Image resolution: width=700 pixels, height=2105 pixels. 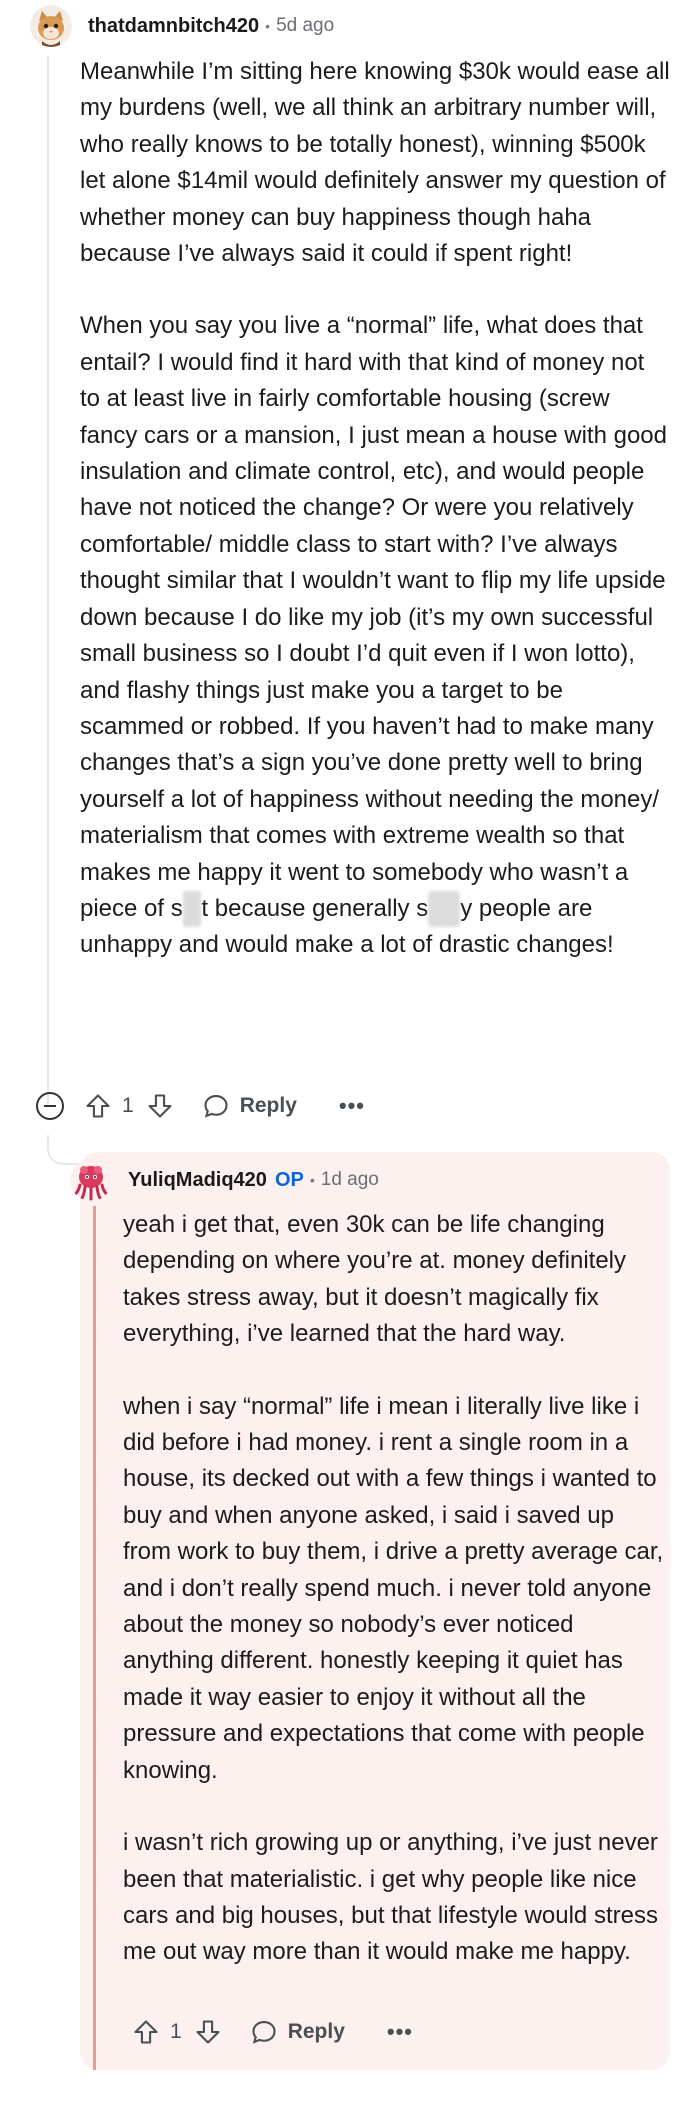 I want to click on comment-action-bar: 1 Reply •••, so click(x=200, y=1106).